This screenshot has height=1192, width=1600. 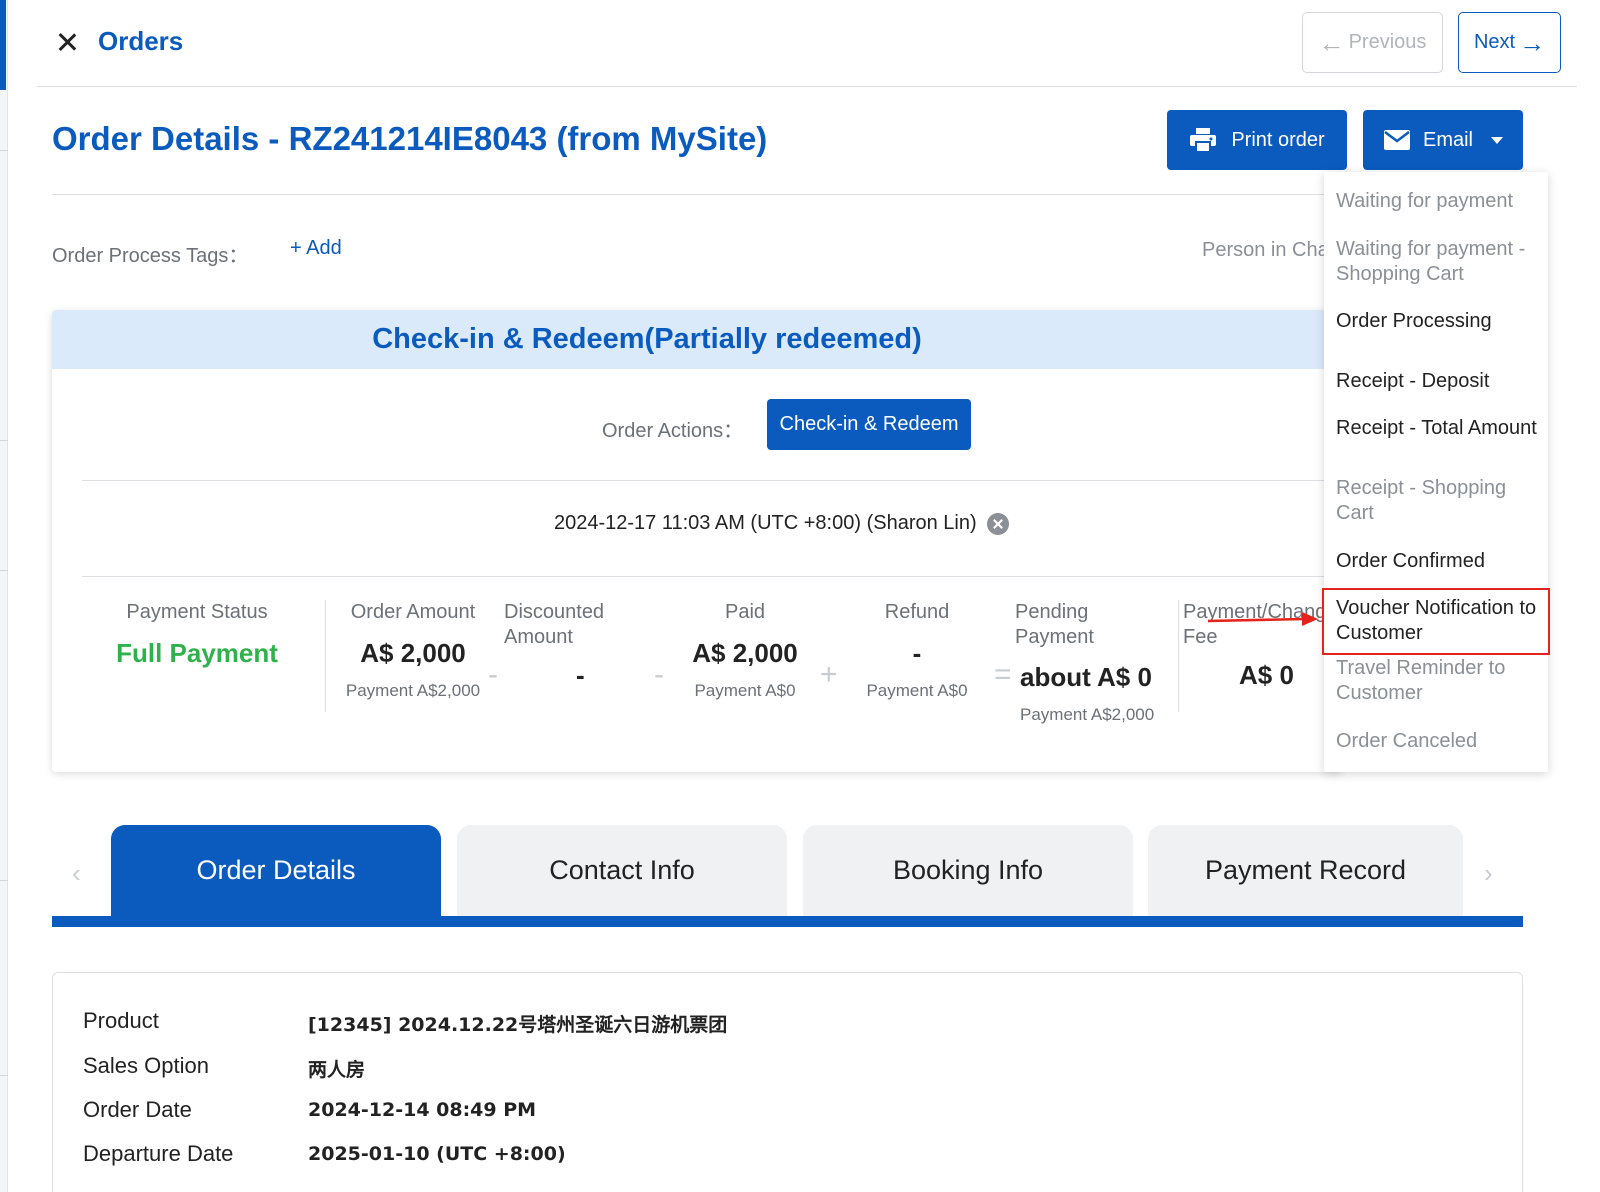 What do you see at coordinates (1439, 741) in the screenshot?
I see `menu-item-order-canceled: Order Canceled` at bounding box center [1439, 741].